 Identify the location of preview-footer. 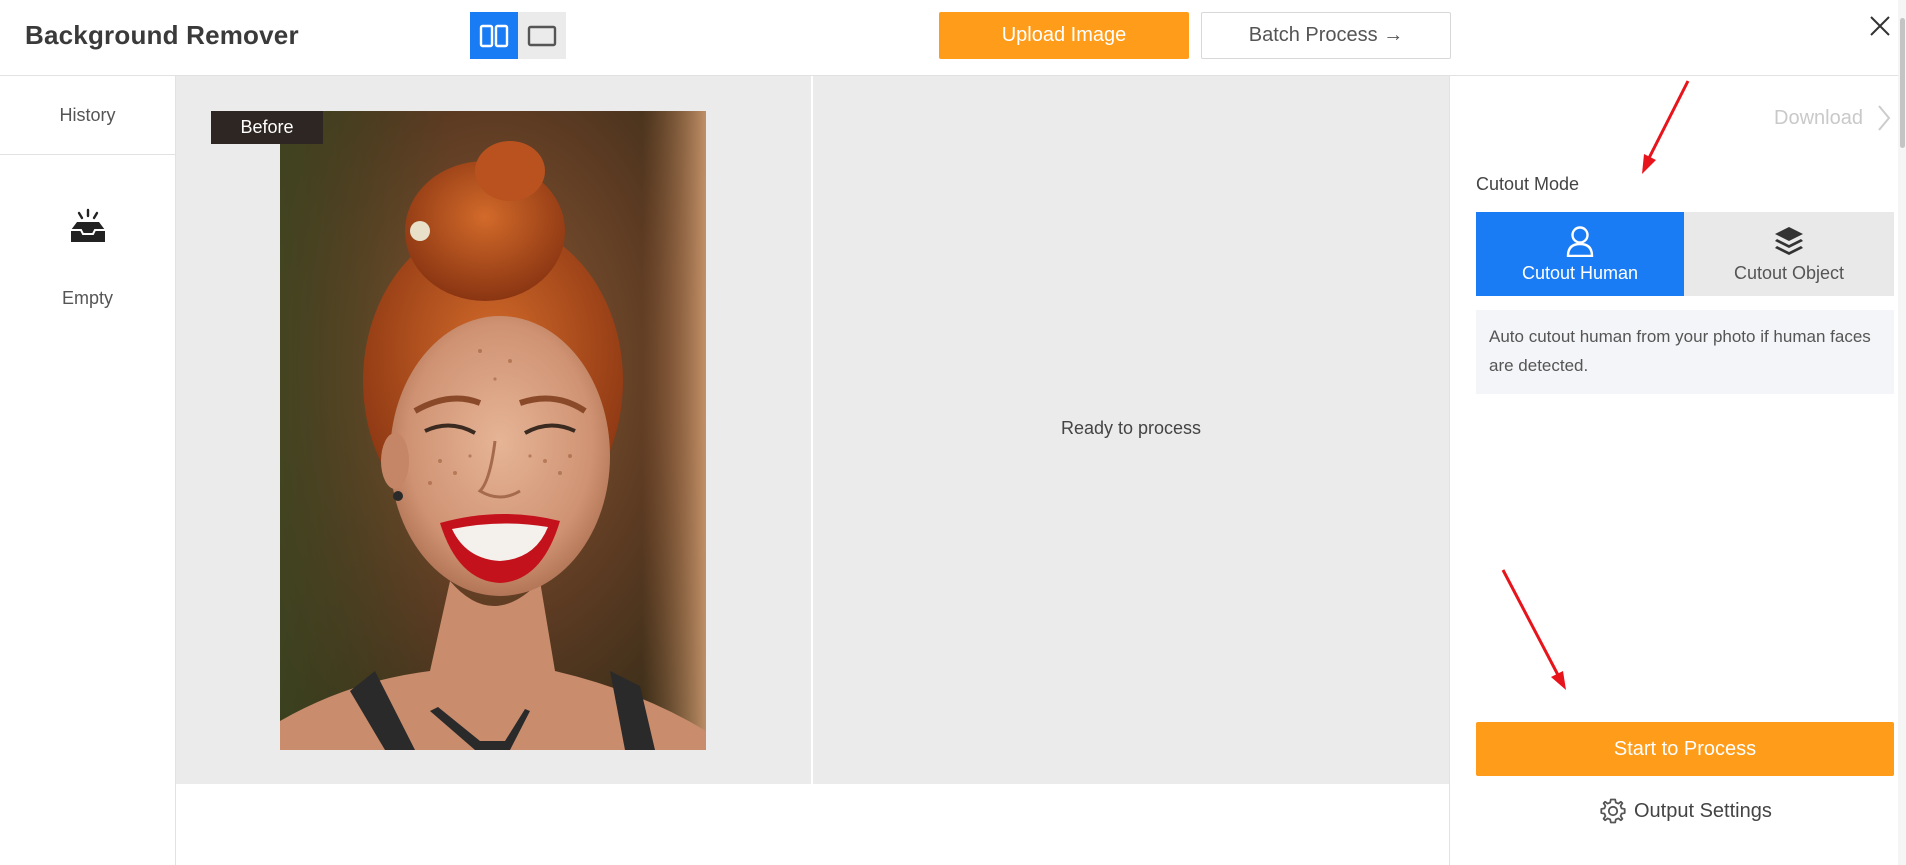
(812, 824).